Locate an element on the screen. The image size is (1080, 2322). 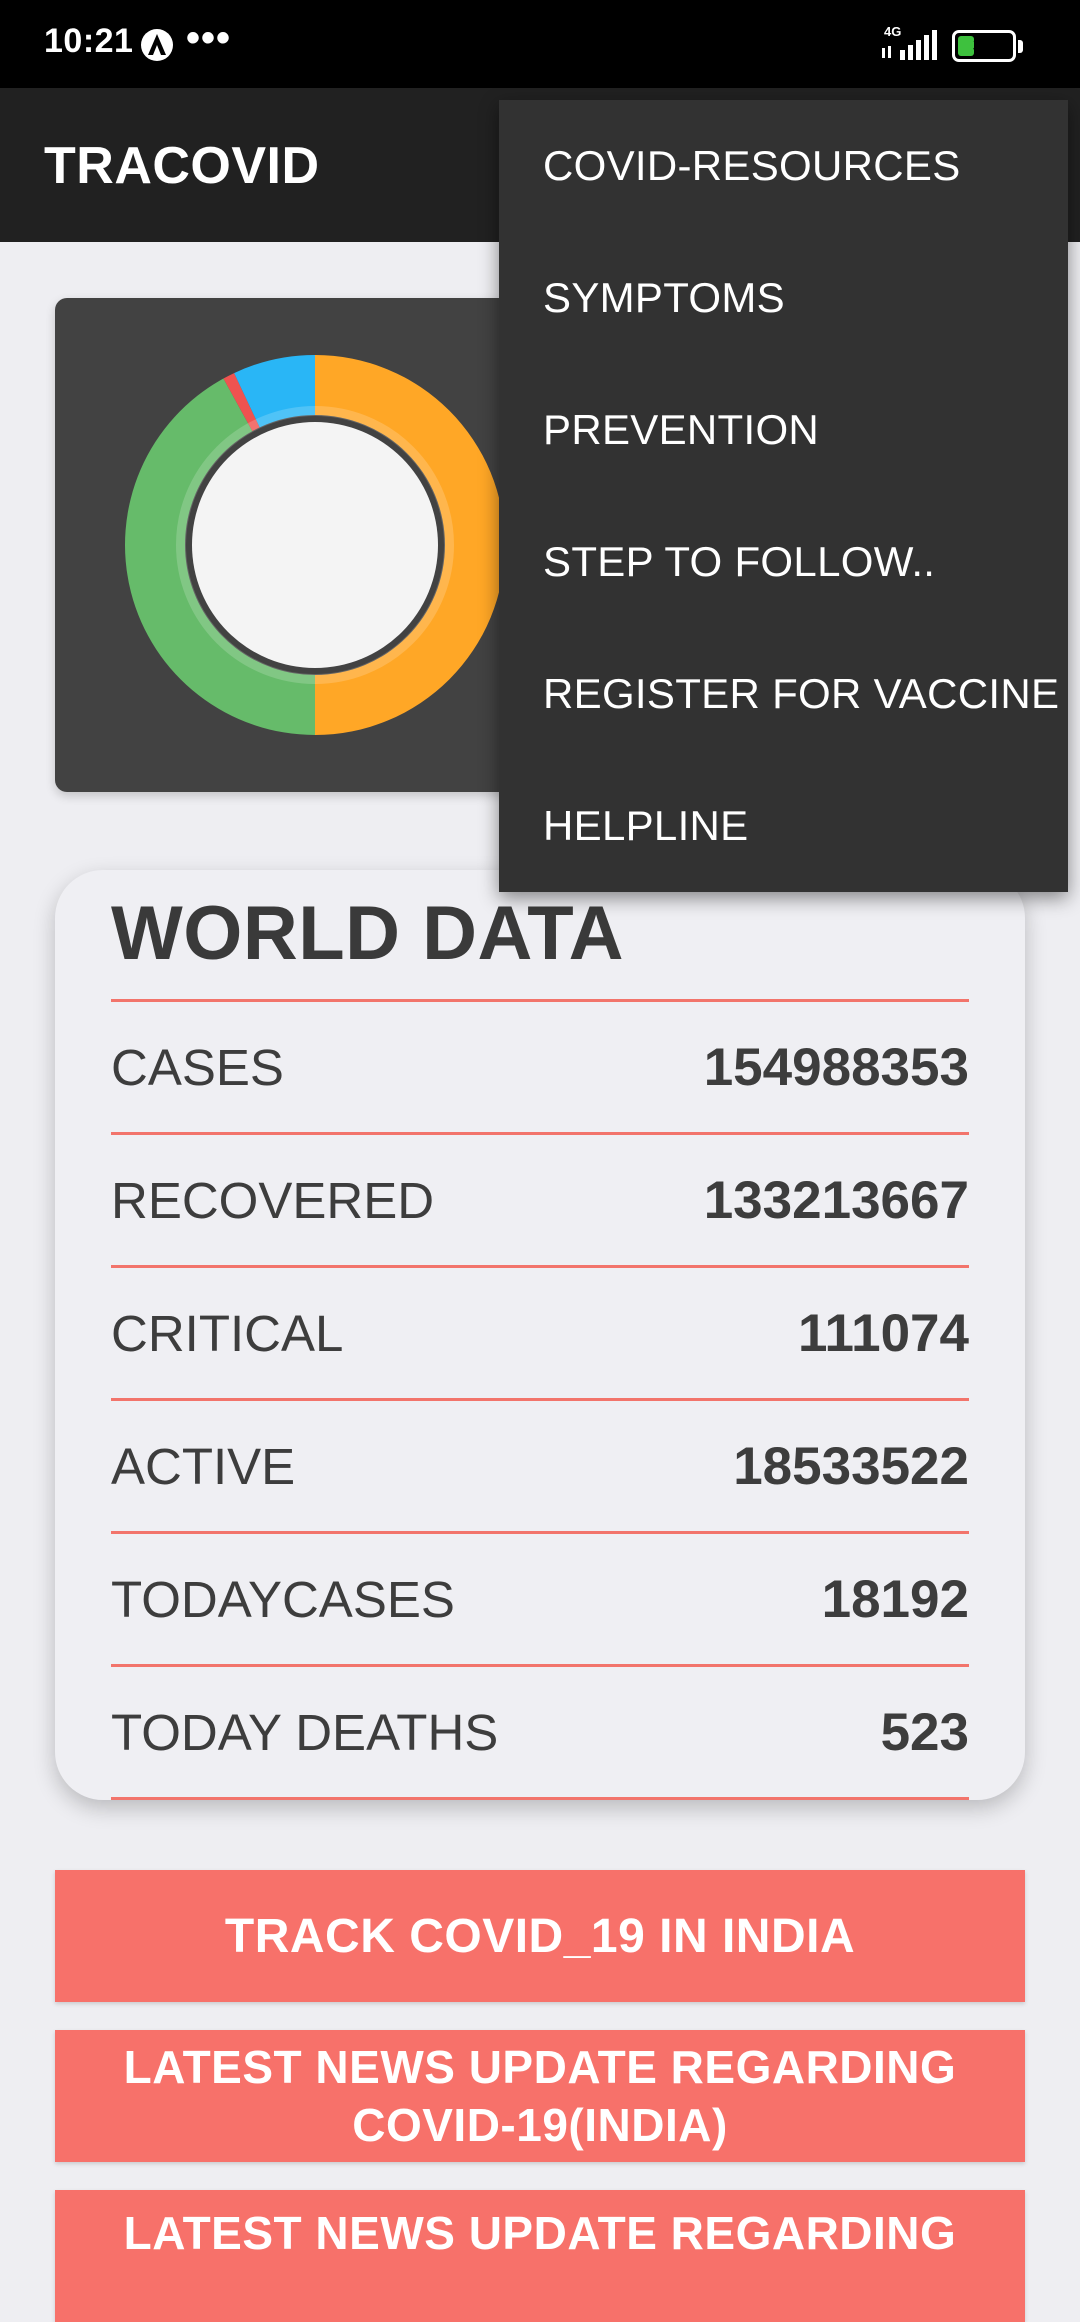
menu-item-steps-to-follow: STEP TO FOLLOW.. is located at coordinates (783, 562).